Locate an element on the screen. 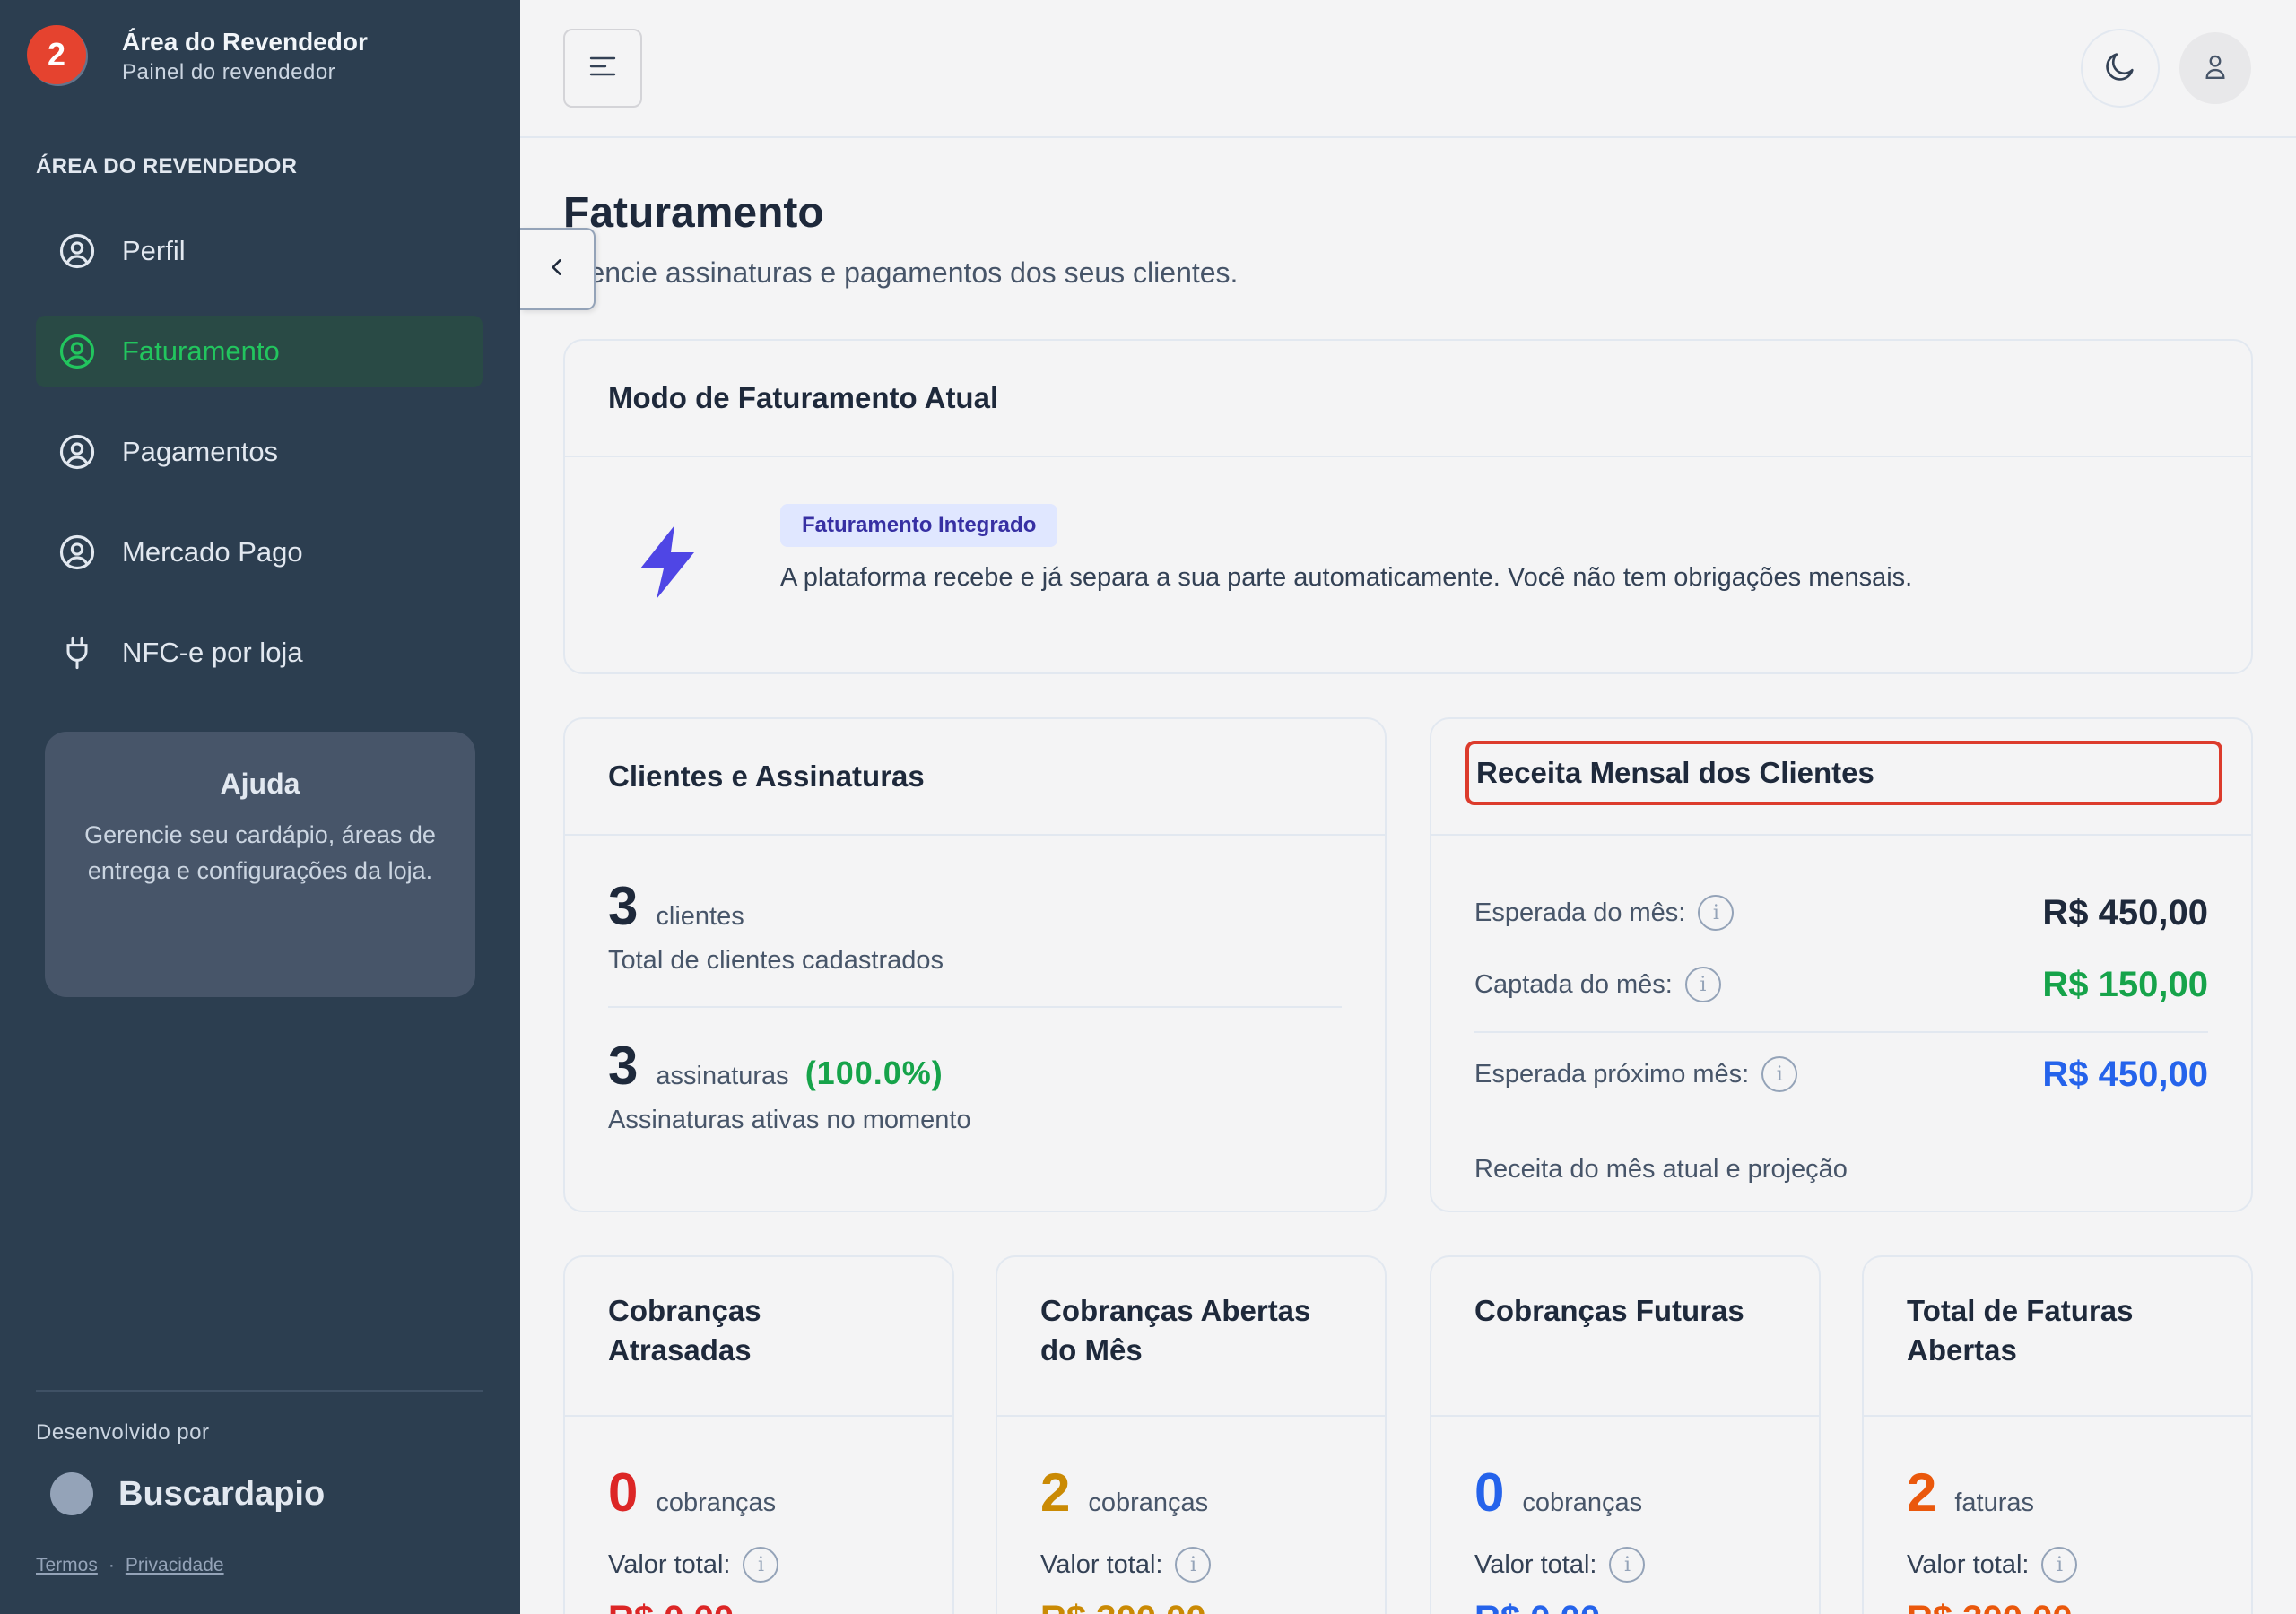 Image resolution: width=2296 pixels, height=1614 pixels. menu-toggle-button is located at coordinates (602, 68).